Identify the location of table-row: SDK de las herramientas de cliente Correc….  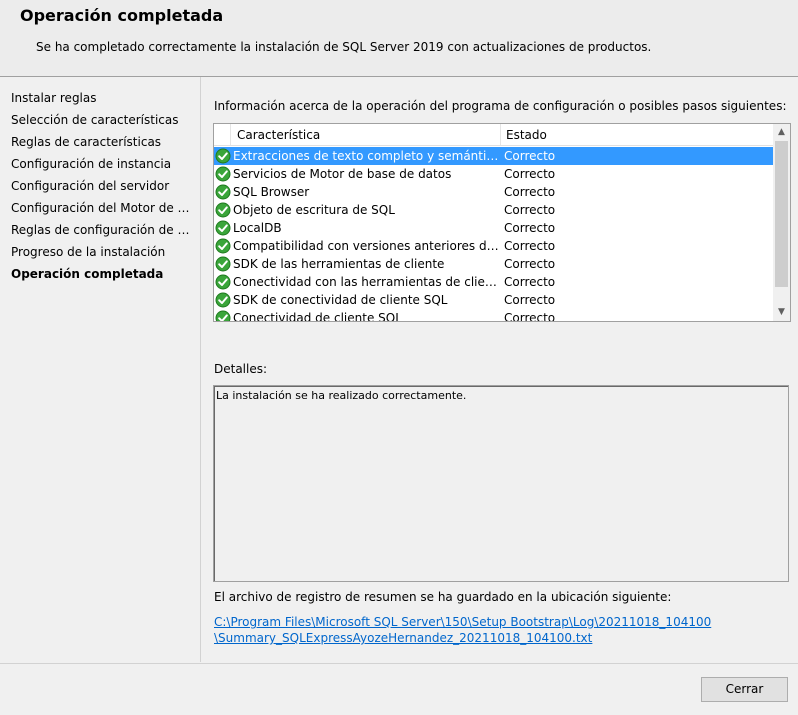
(493, 264).